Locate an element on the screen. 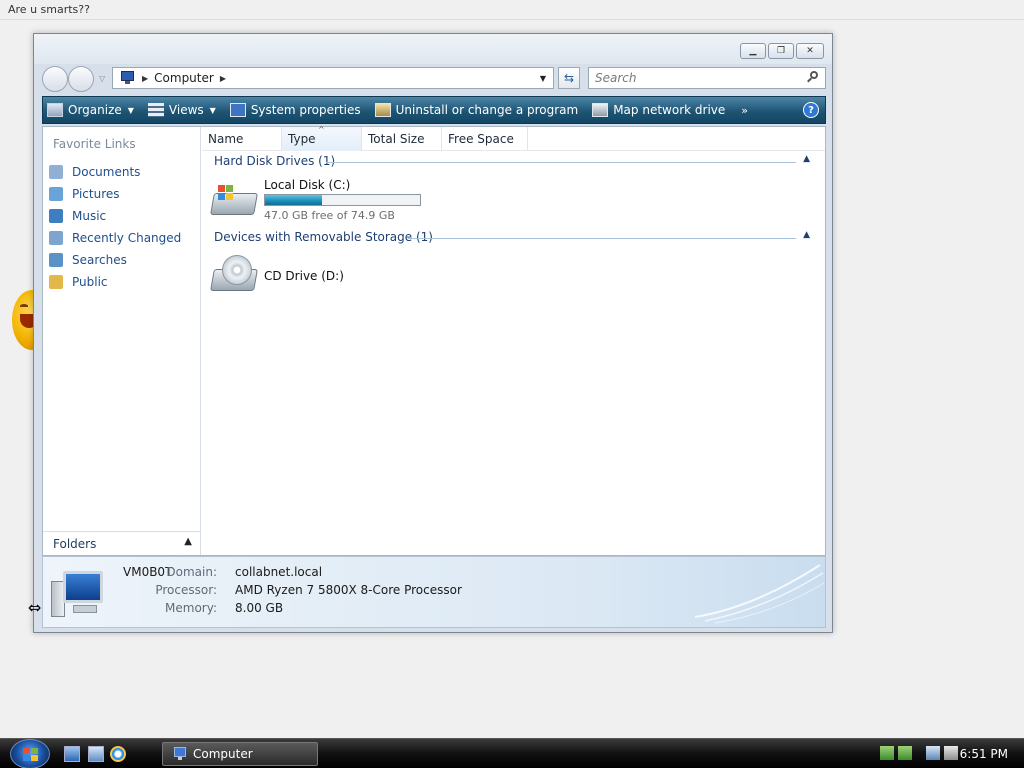 This screenshot has width=1024, height=768. nav-link-music: Music is located at coordinates (115, 216).